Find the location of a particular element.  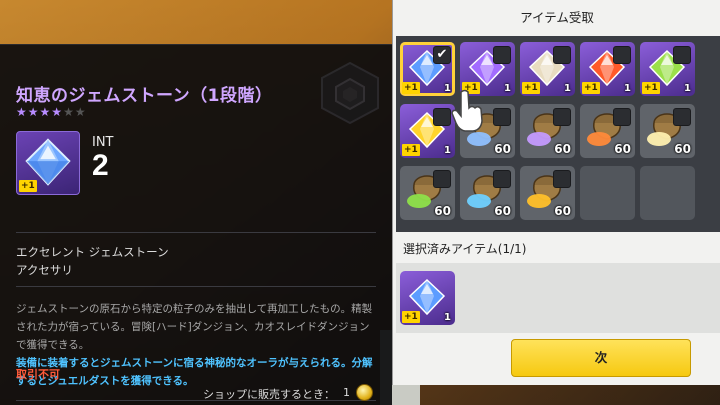

dialog-title: アイテム受取 is located at coordinates (557, 17).